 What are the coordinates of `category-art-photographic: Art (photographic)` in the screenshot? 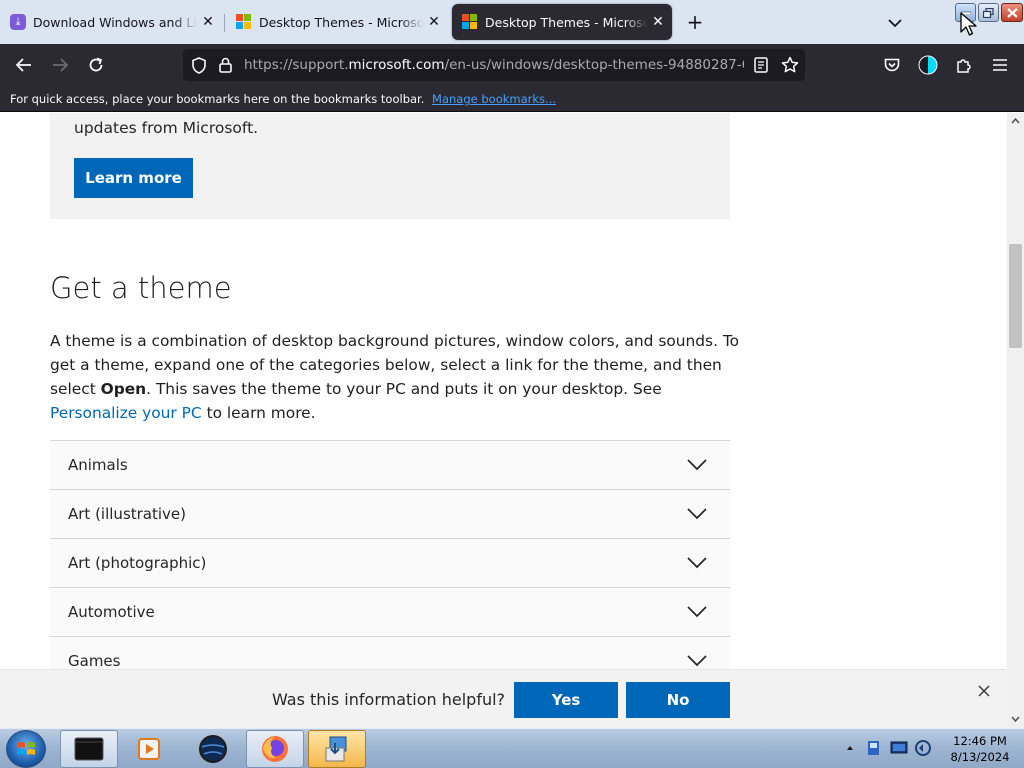 It's located at (390, 562).